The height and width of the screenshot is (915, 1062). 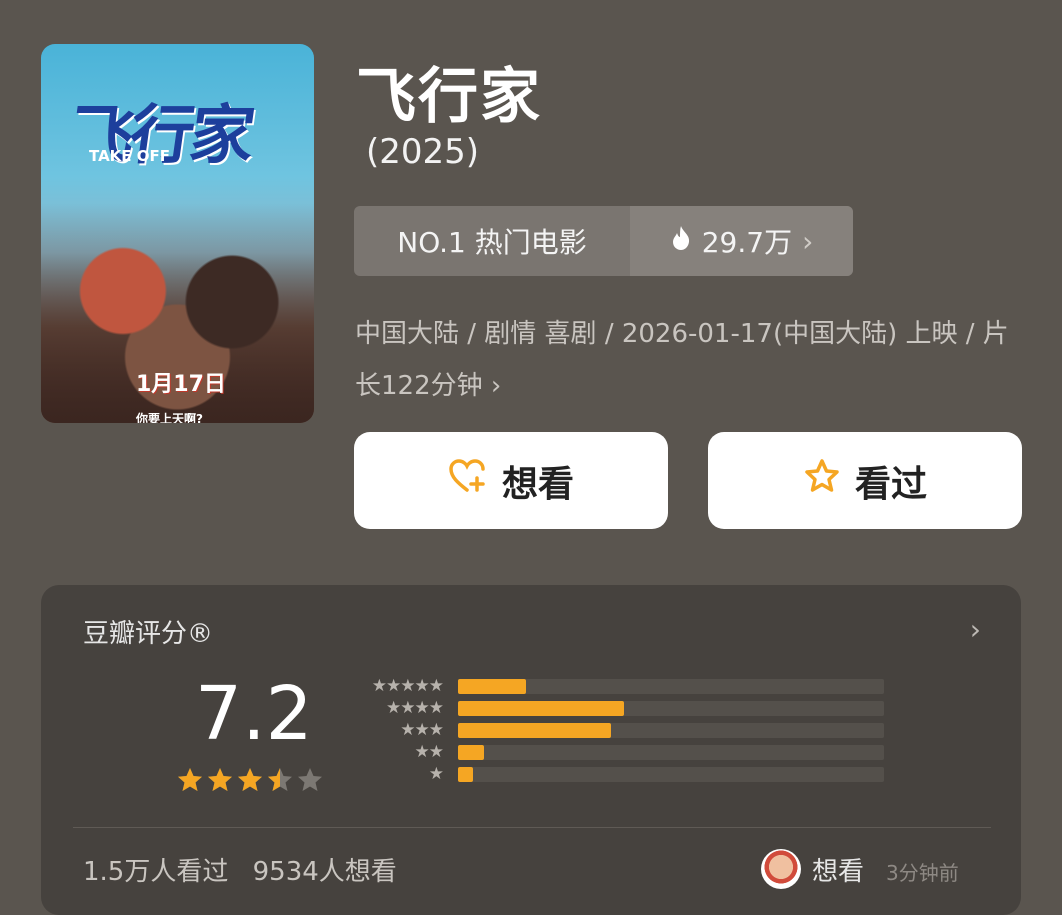 I want to click on want-count: 9534人想看, so click(x=324, y=872).